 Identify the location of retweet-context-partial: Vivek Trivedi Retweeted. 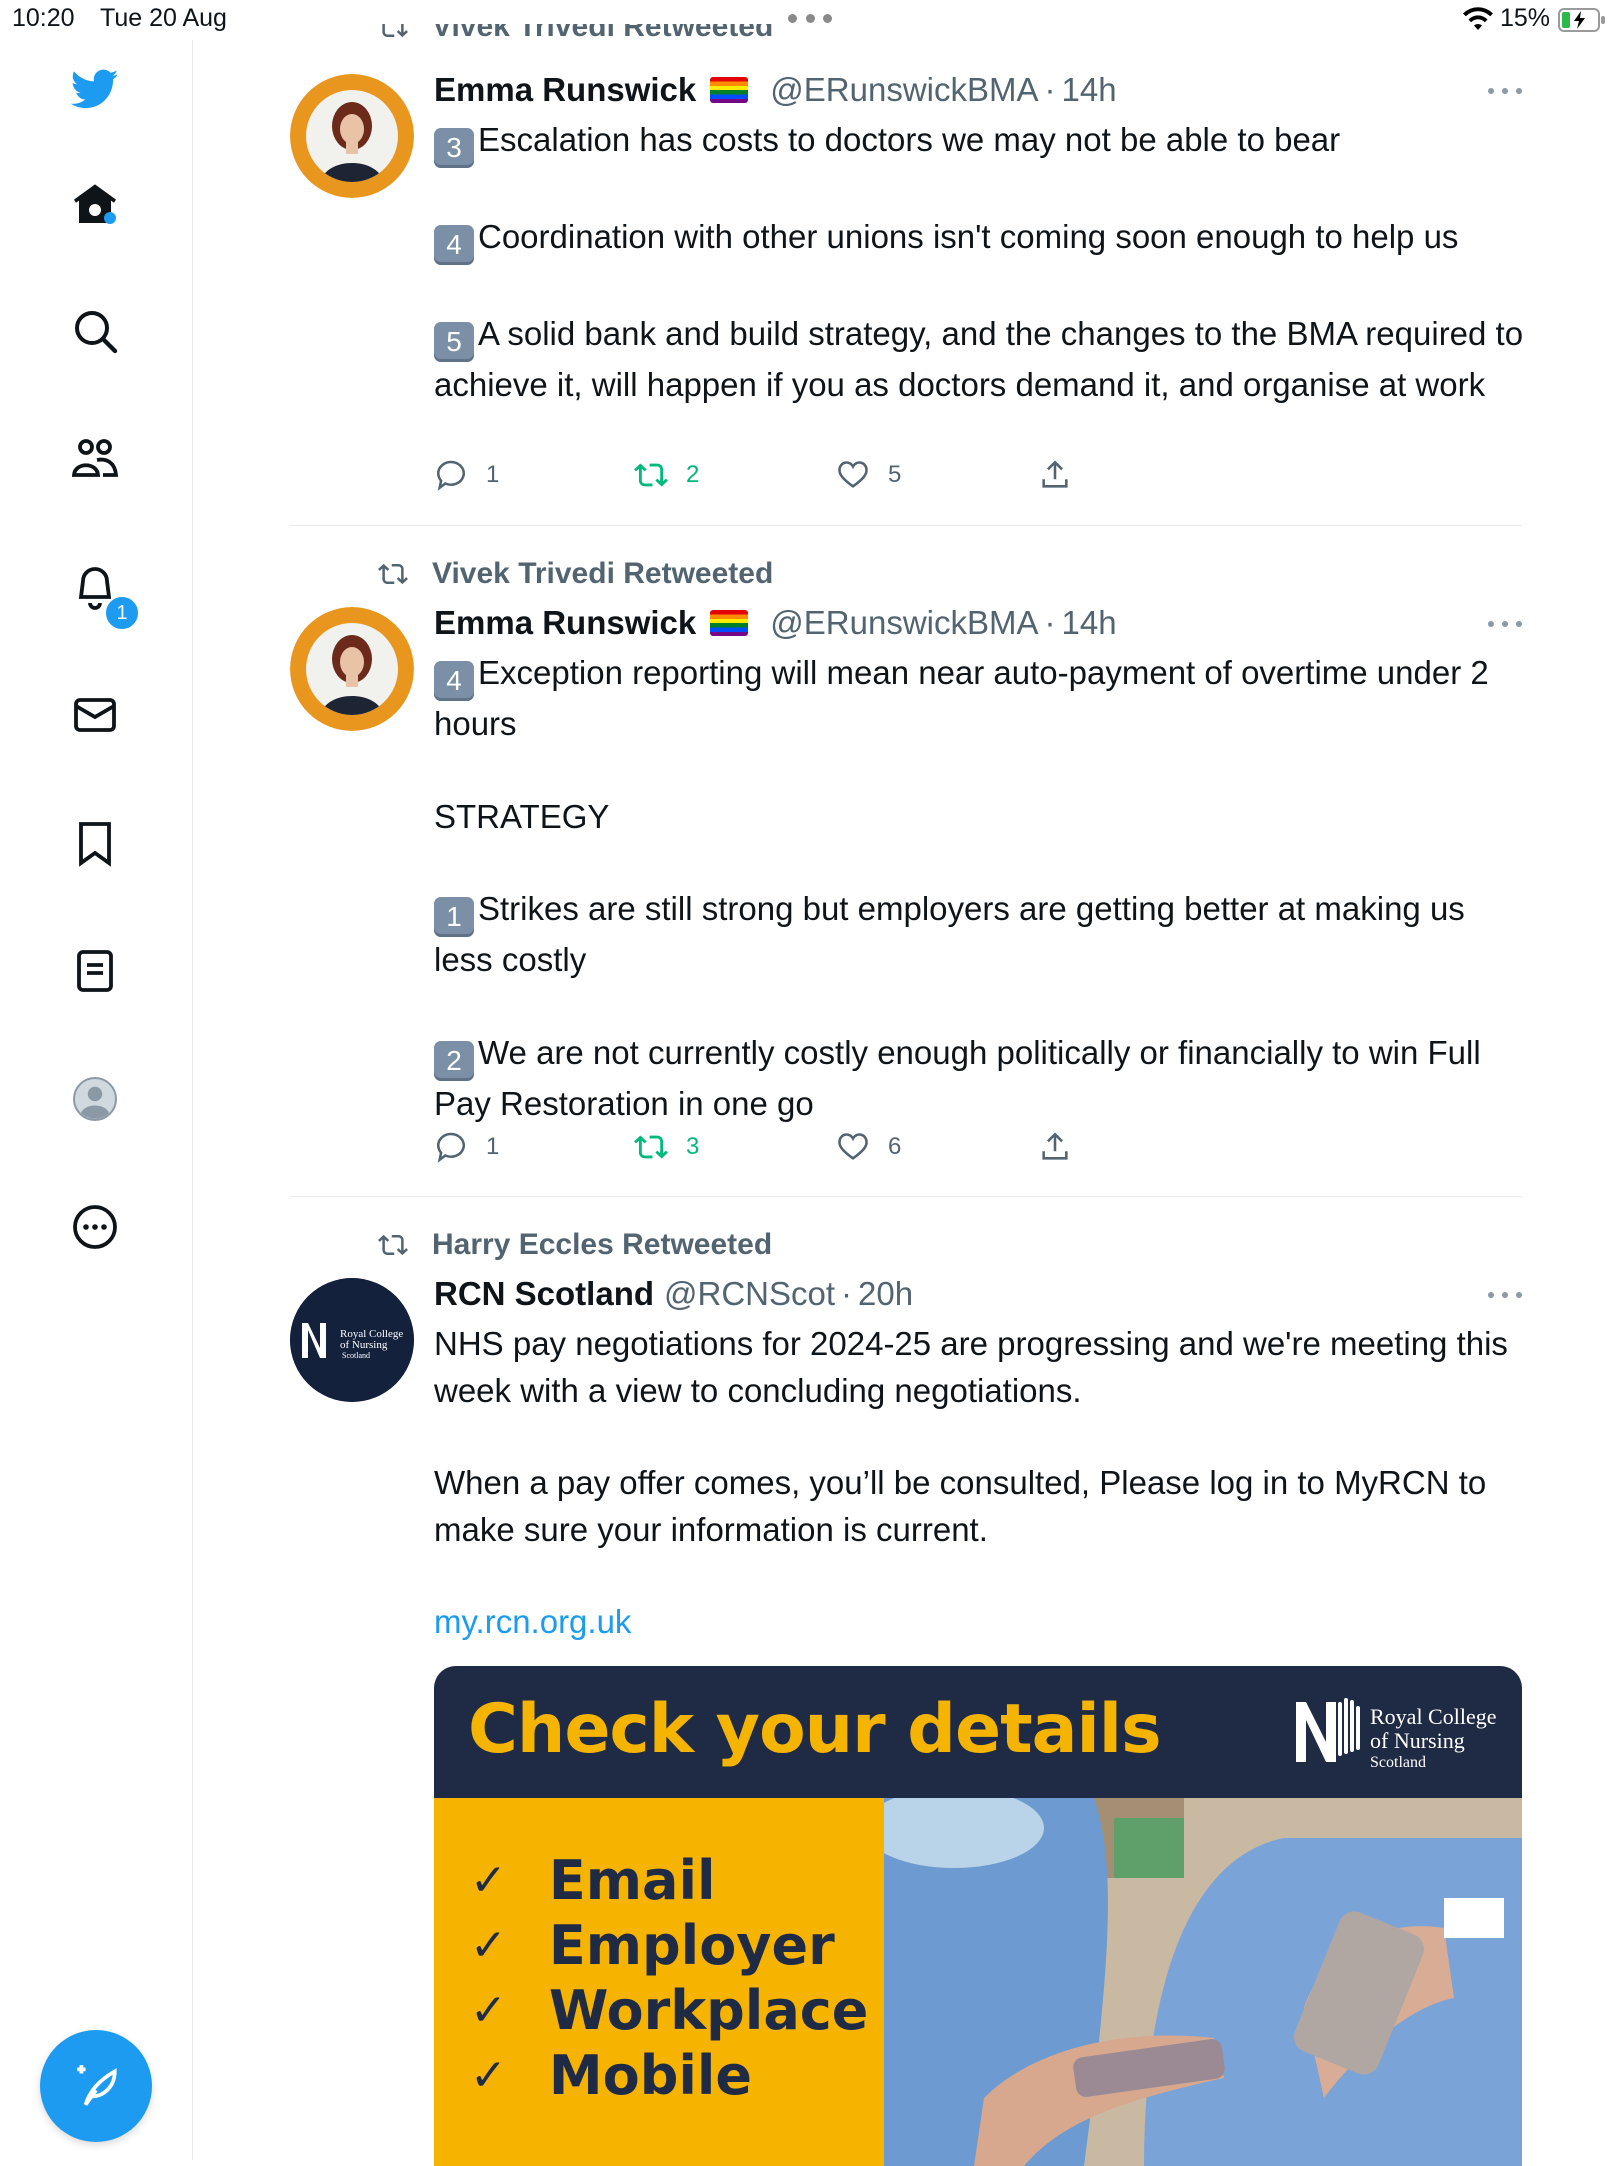
(624, 37).